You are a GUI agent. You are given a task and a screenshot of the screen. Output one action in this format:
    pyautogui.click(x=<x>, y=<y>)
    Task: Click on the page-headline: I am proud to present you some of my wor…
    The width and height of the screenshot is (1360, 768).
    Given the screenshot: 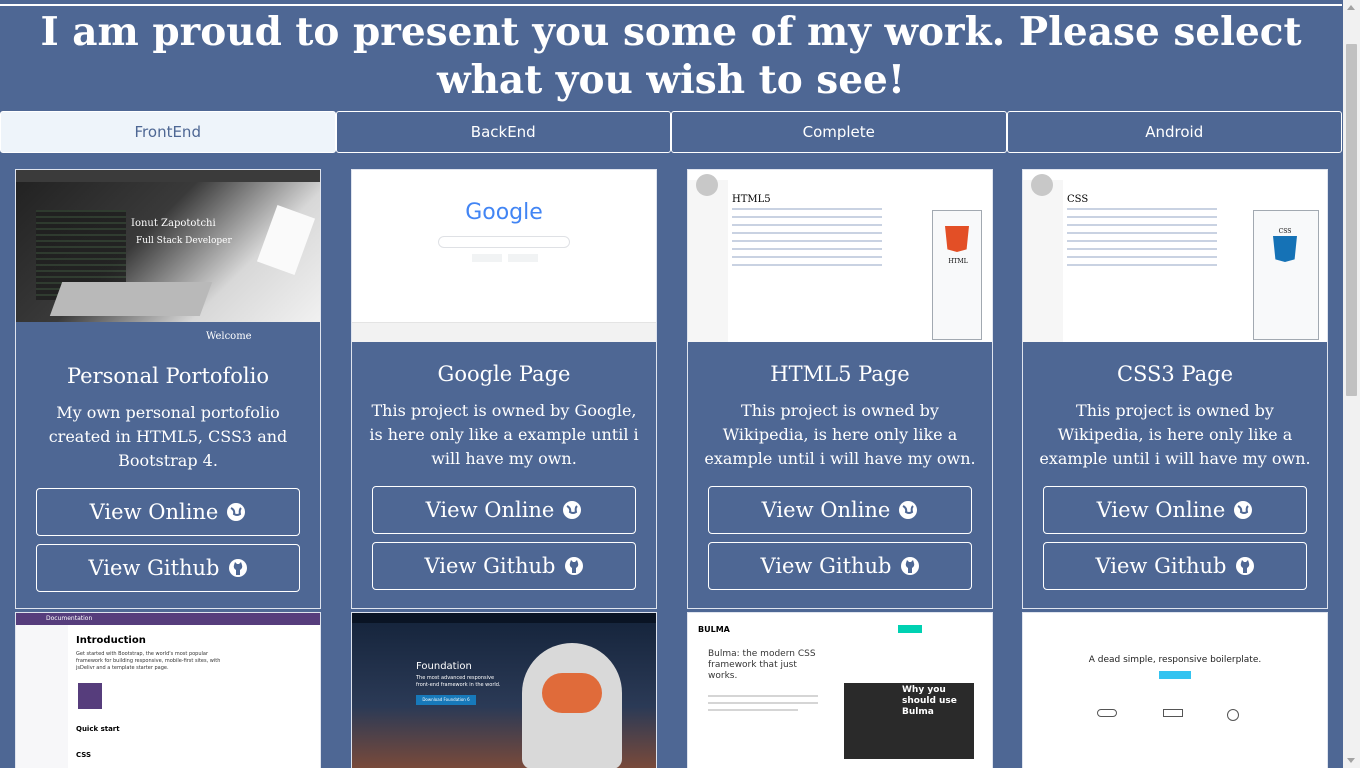 What is the action you would take?
    pyautogui.click(x=671, y=56)
    